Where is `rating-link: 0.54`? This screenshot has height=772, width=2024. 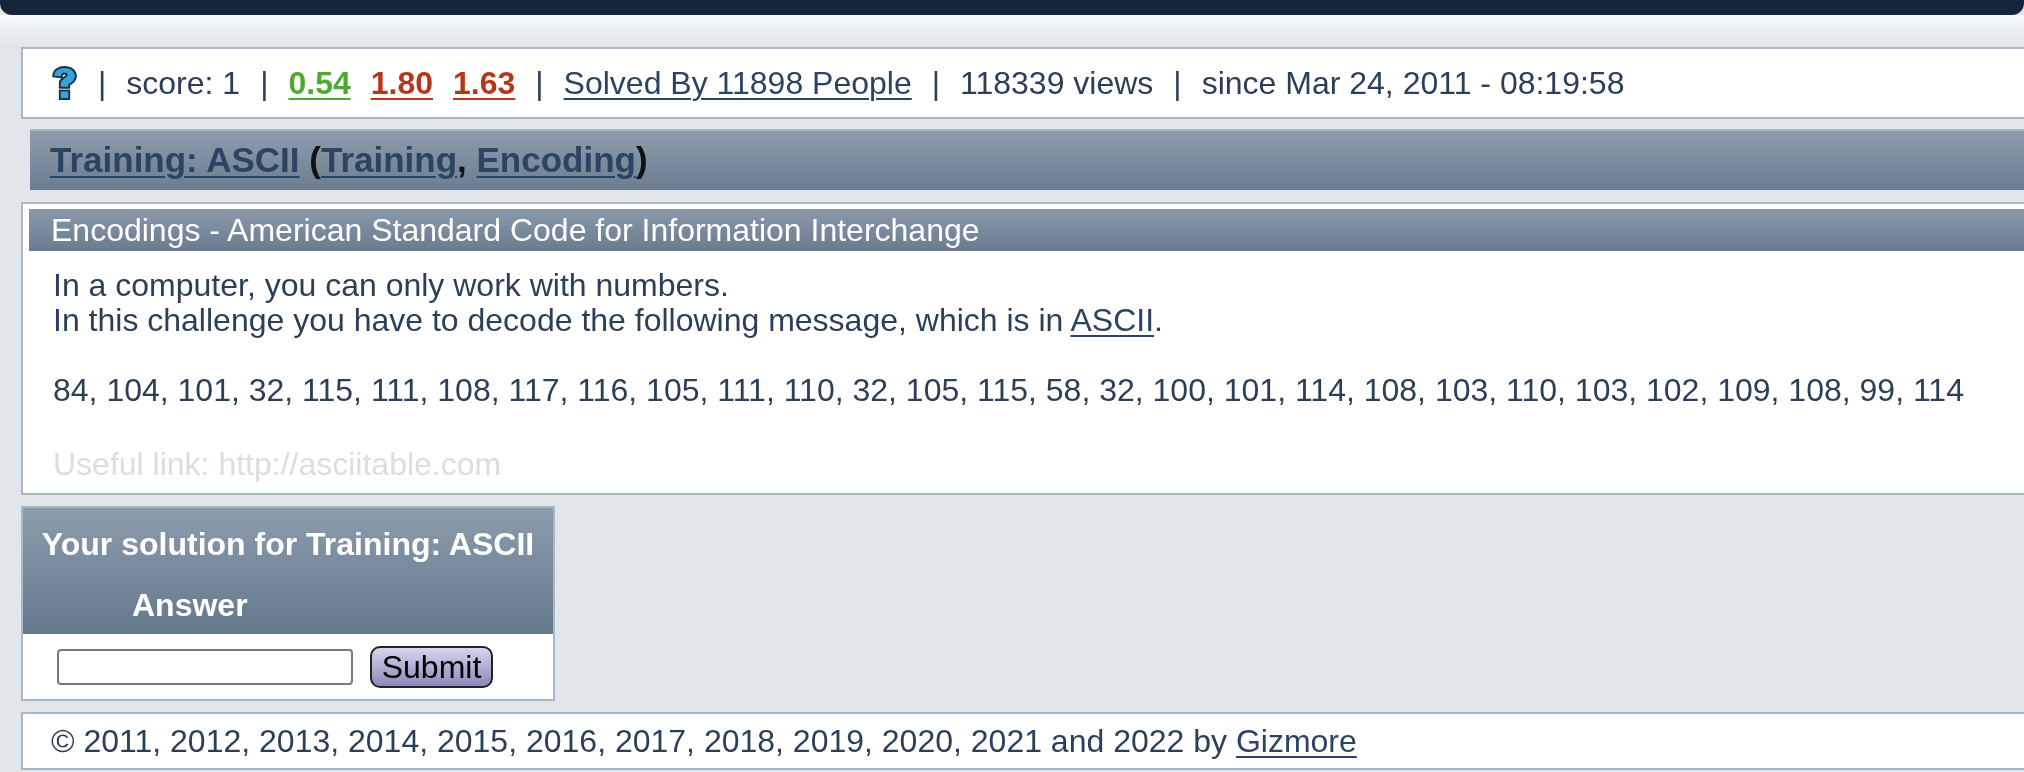 rating-link: 0.54 is located at coordinates (319, 83).